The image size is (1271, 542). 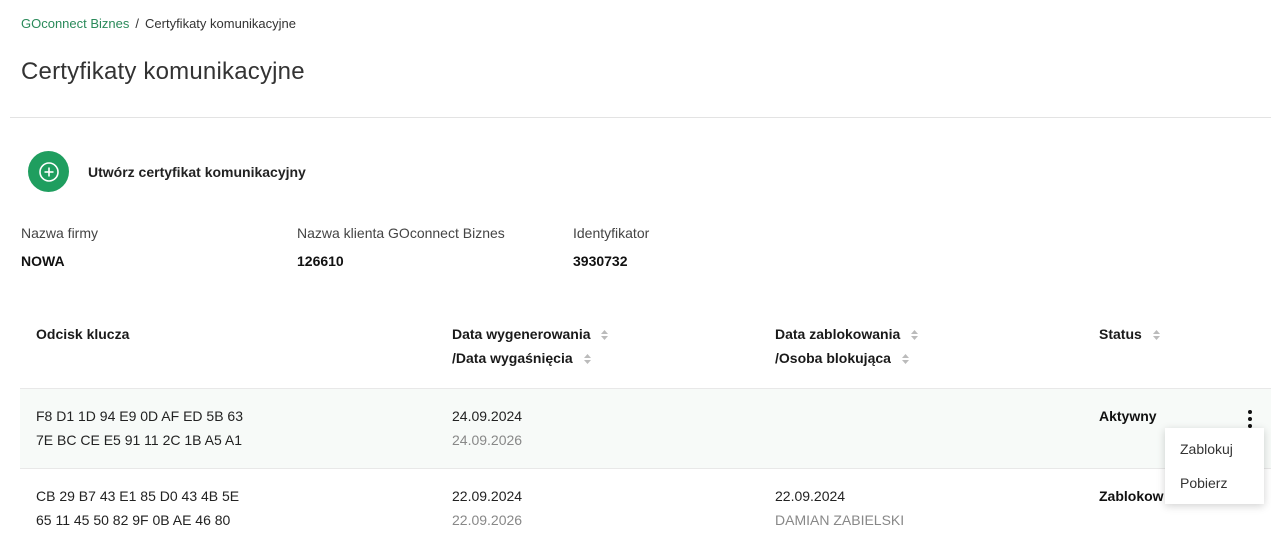 I want to click on identifier-info: Identyfikator 3930732, so click(x=611, y=247).